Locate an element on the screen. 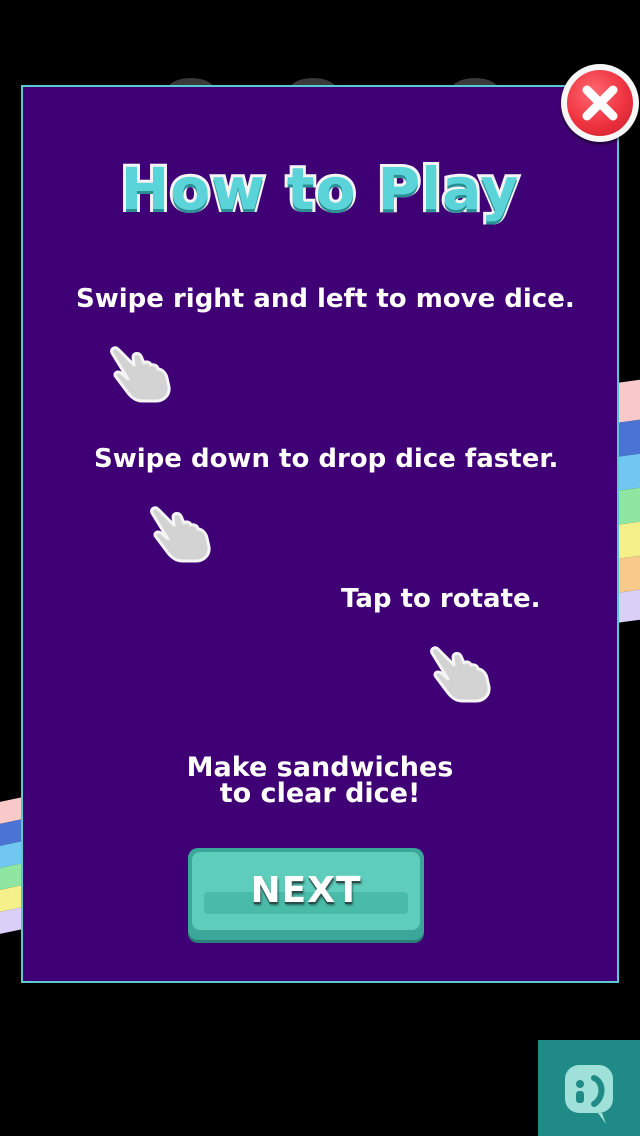 This screenshot has height=1136, width=640. close-icon is located at coordinates (600, 103).